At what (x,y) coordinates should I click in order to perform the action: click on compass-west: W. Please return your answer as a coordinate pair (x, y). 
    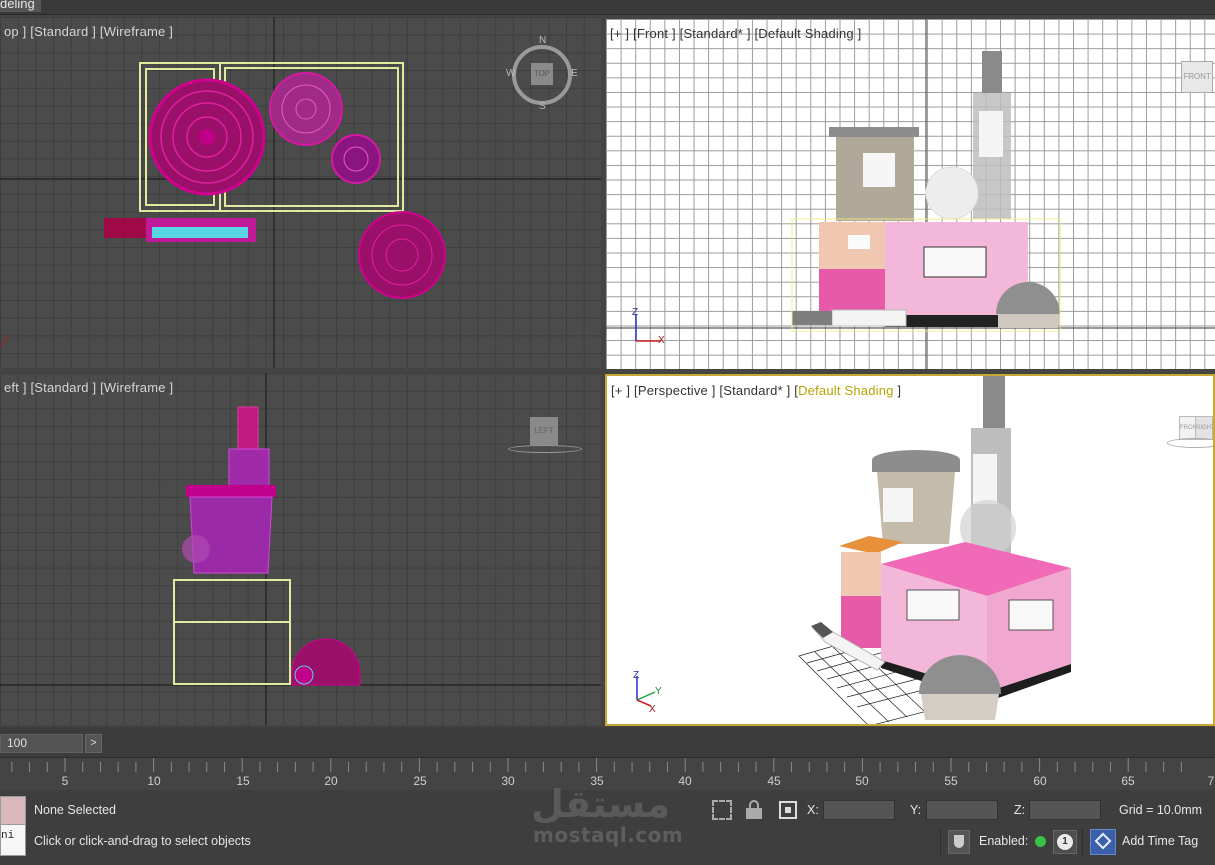
    Looking at the image, I should click on (511, 73).